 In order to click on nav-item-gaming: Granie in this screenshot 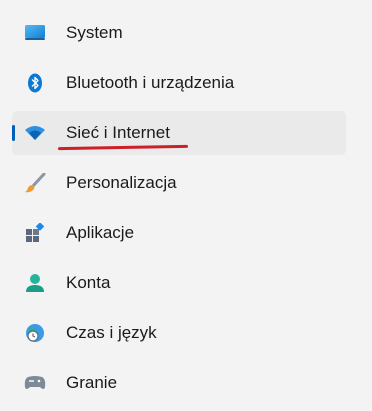, I will do `click(179, 383)`.